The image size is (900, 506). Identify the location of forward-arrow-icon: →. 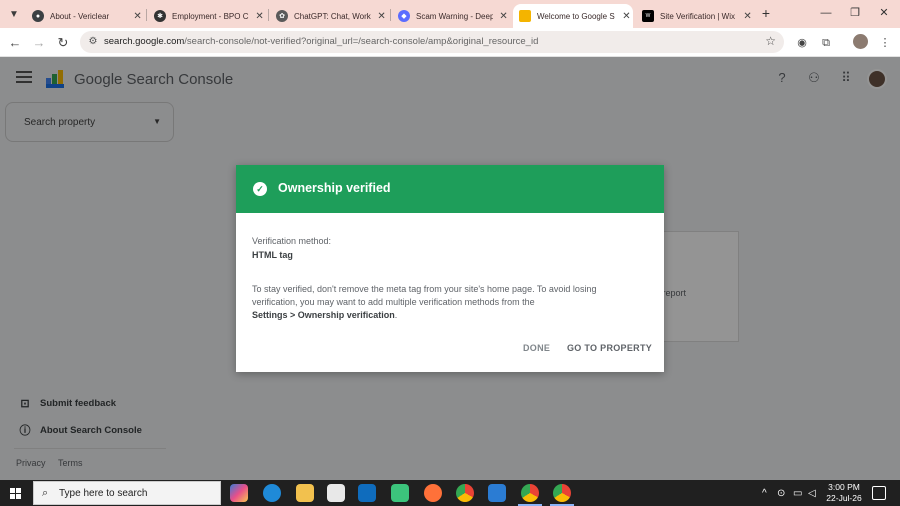
(39, 43).